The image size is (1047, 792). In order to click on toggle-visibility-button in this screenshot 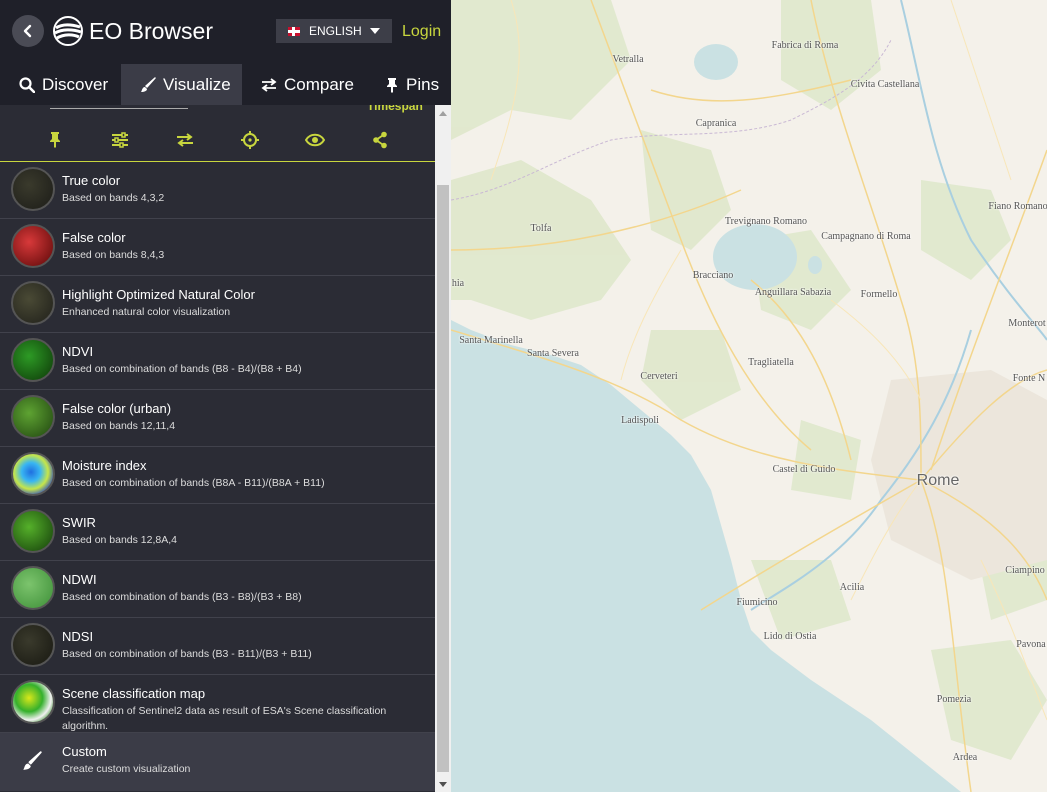, I will do `click(315, 140)`.